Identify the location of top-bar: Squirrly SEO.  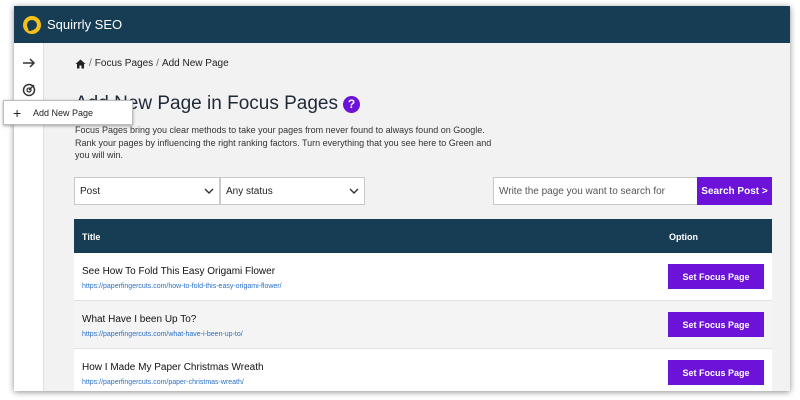
(402, 24).